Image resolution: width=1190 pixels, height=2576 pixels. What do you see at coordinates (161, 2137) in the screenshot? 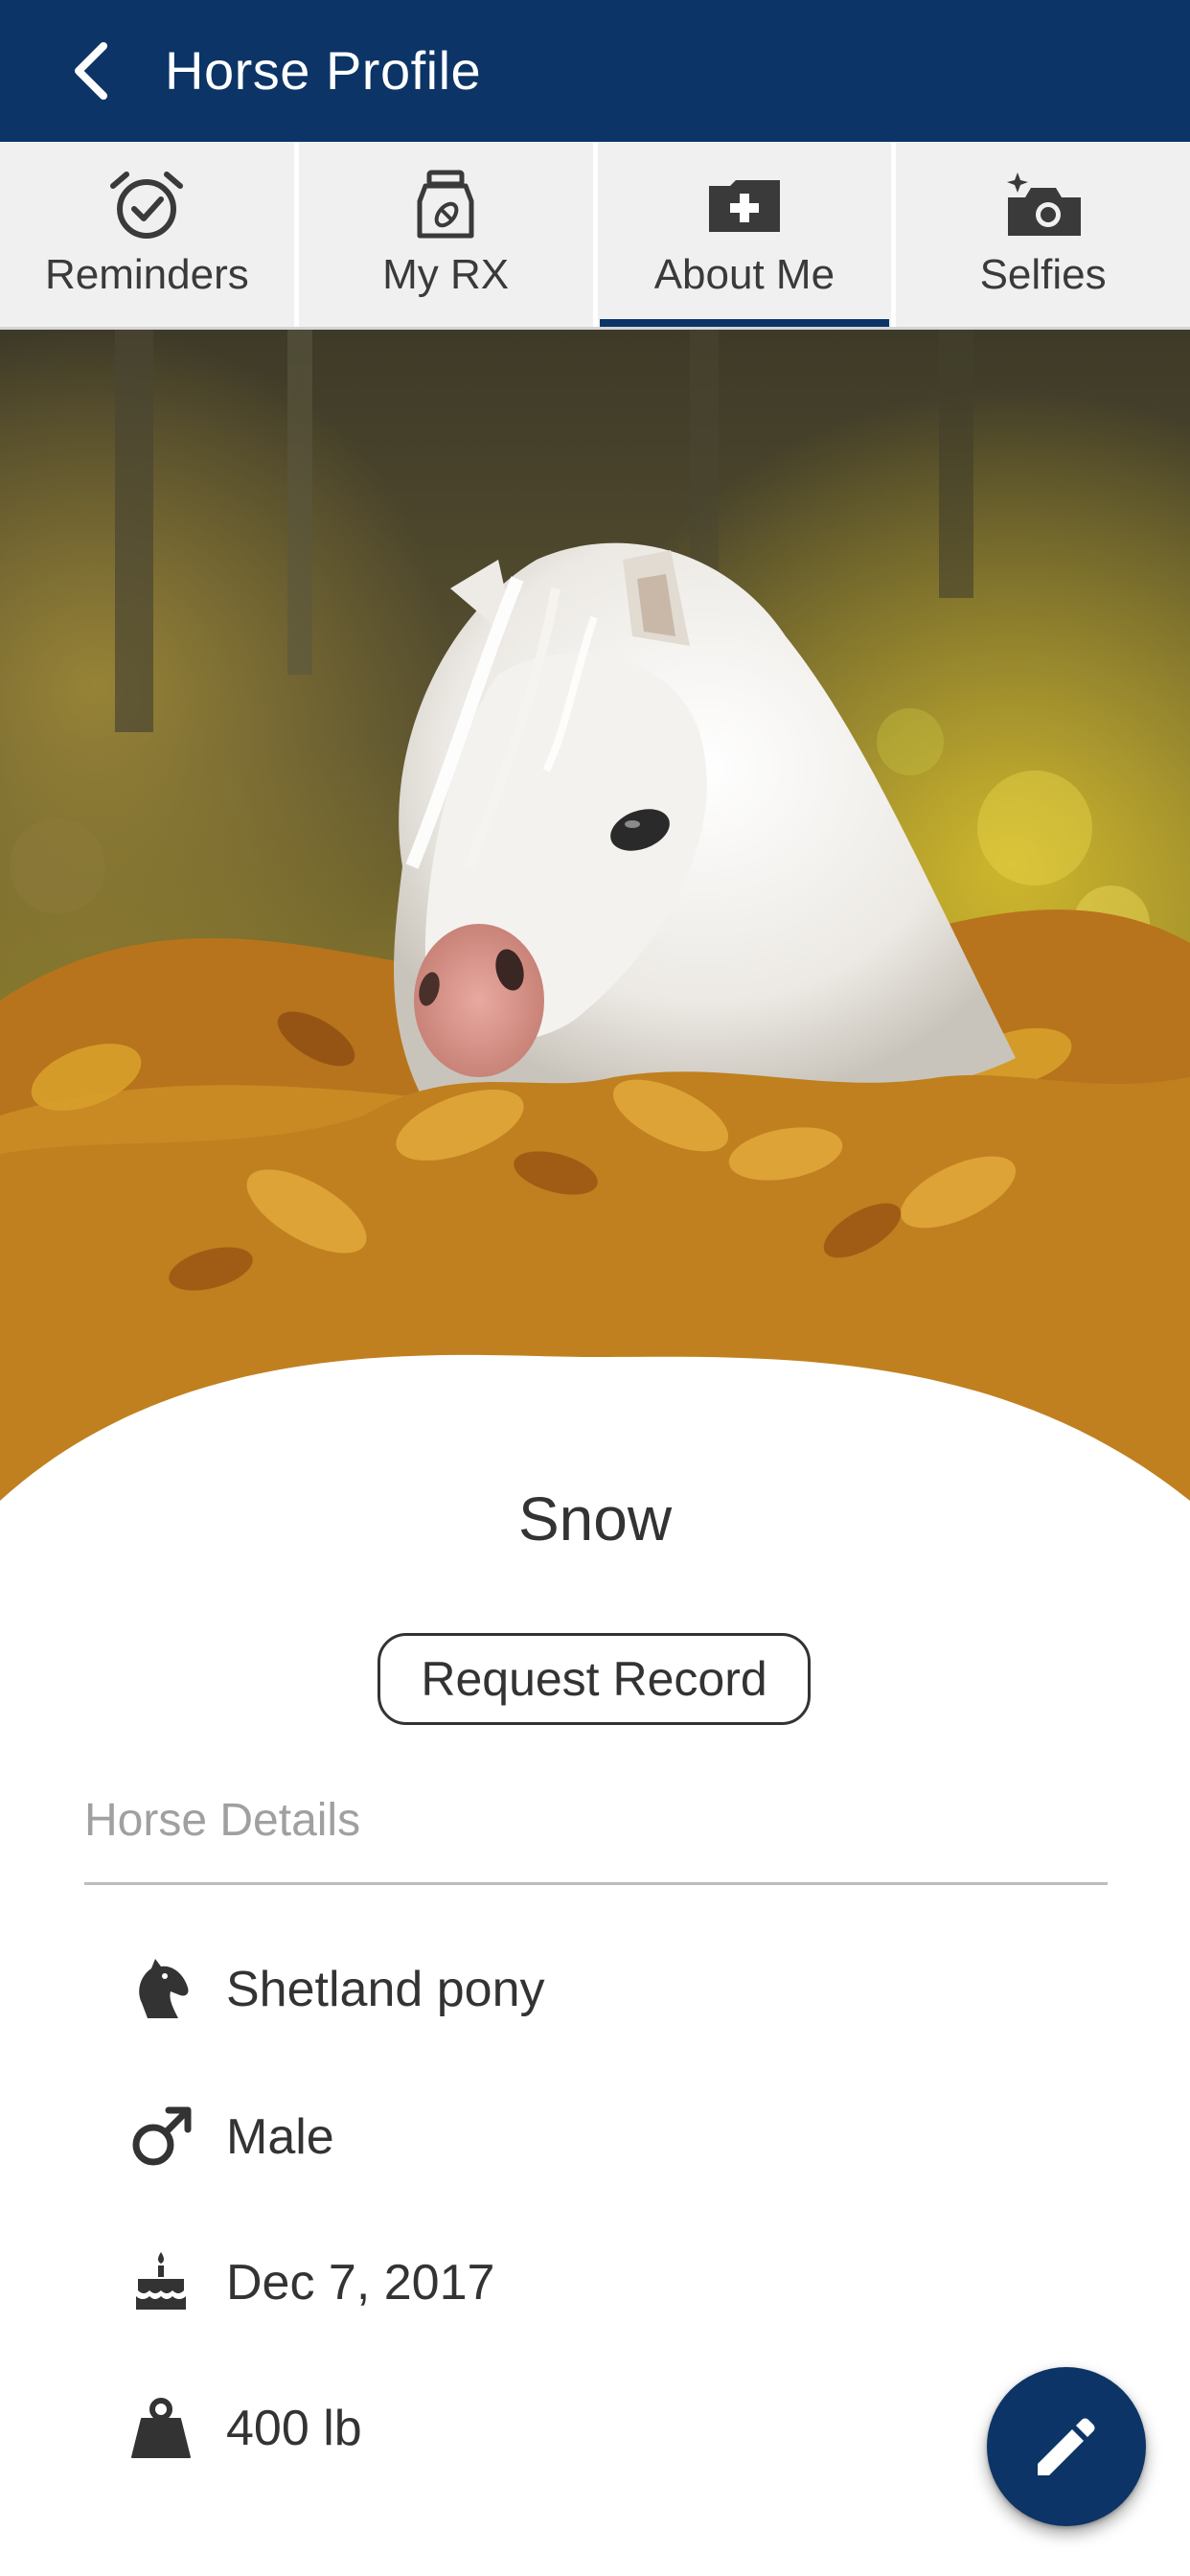
I see `male-symbol-icon` at bounding box center [161, 2137].